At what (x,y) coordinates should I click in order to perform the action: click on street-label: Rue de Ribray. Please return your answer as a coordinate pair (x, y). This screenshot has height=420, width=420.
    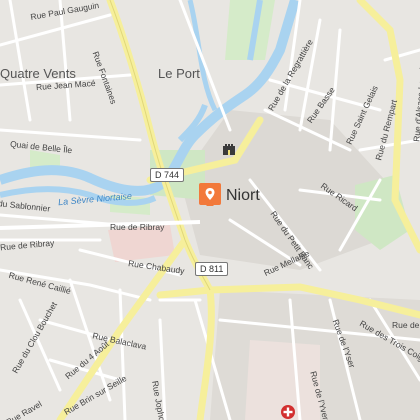
    Looking at the image, I should click on (137, 227).